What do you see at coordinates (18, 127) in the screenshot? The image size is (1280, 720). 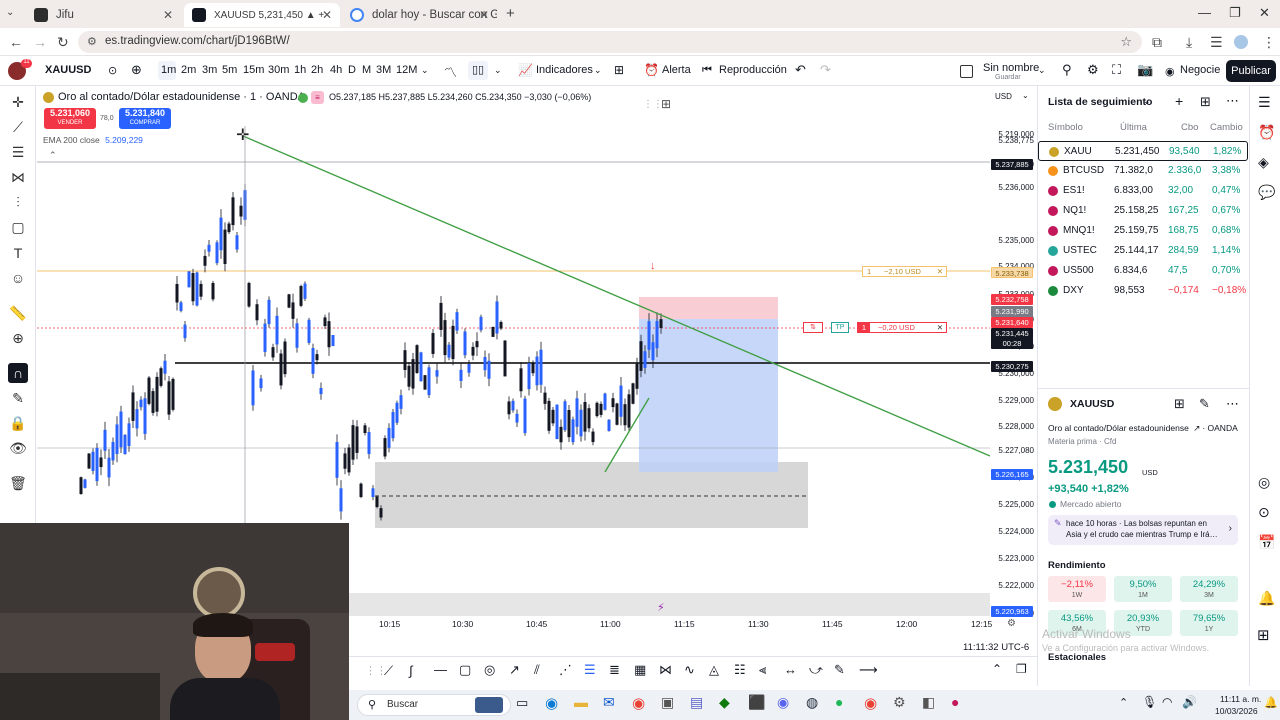 I see `trend-line-tool-icon: ⟋` at bounding box center [18, 127].